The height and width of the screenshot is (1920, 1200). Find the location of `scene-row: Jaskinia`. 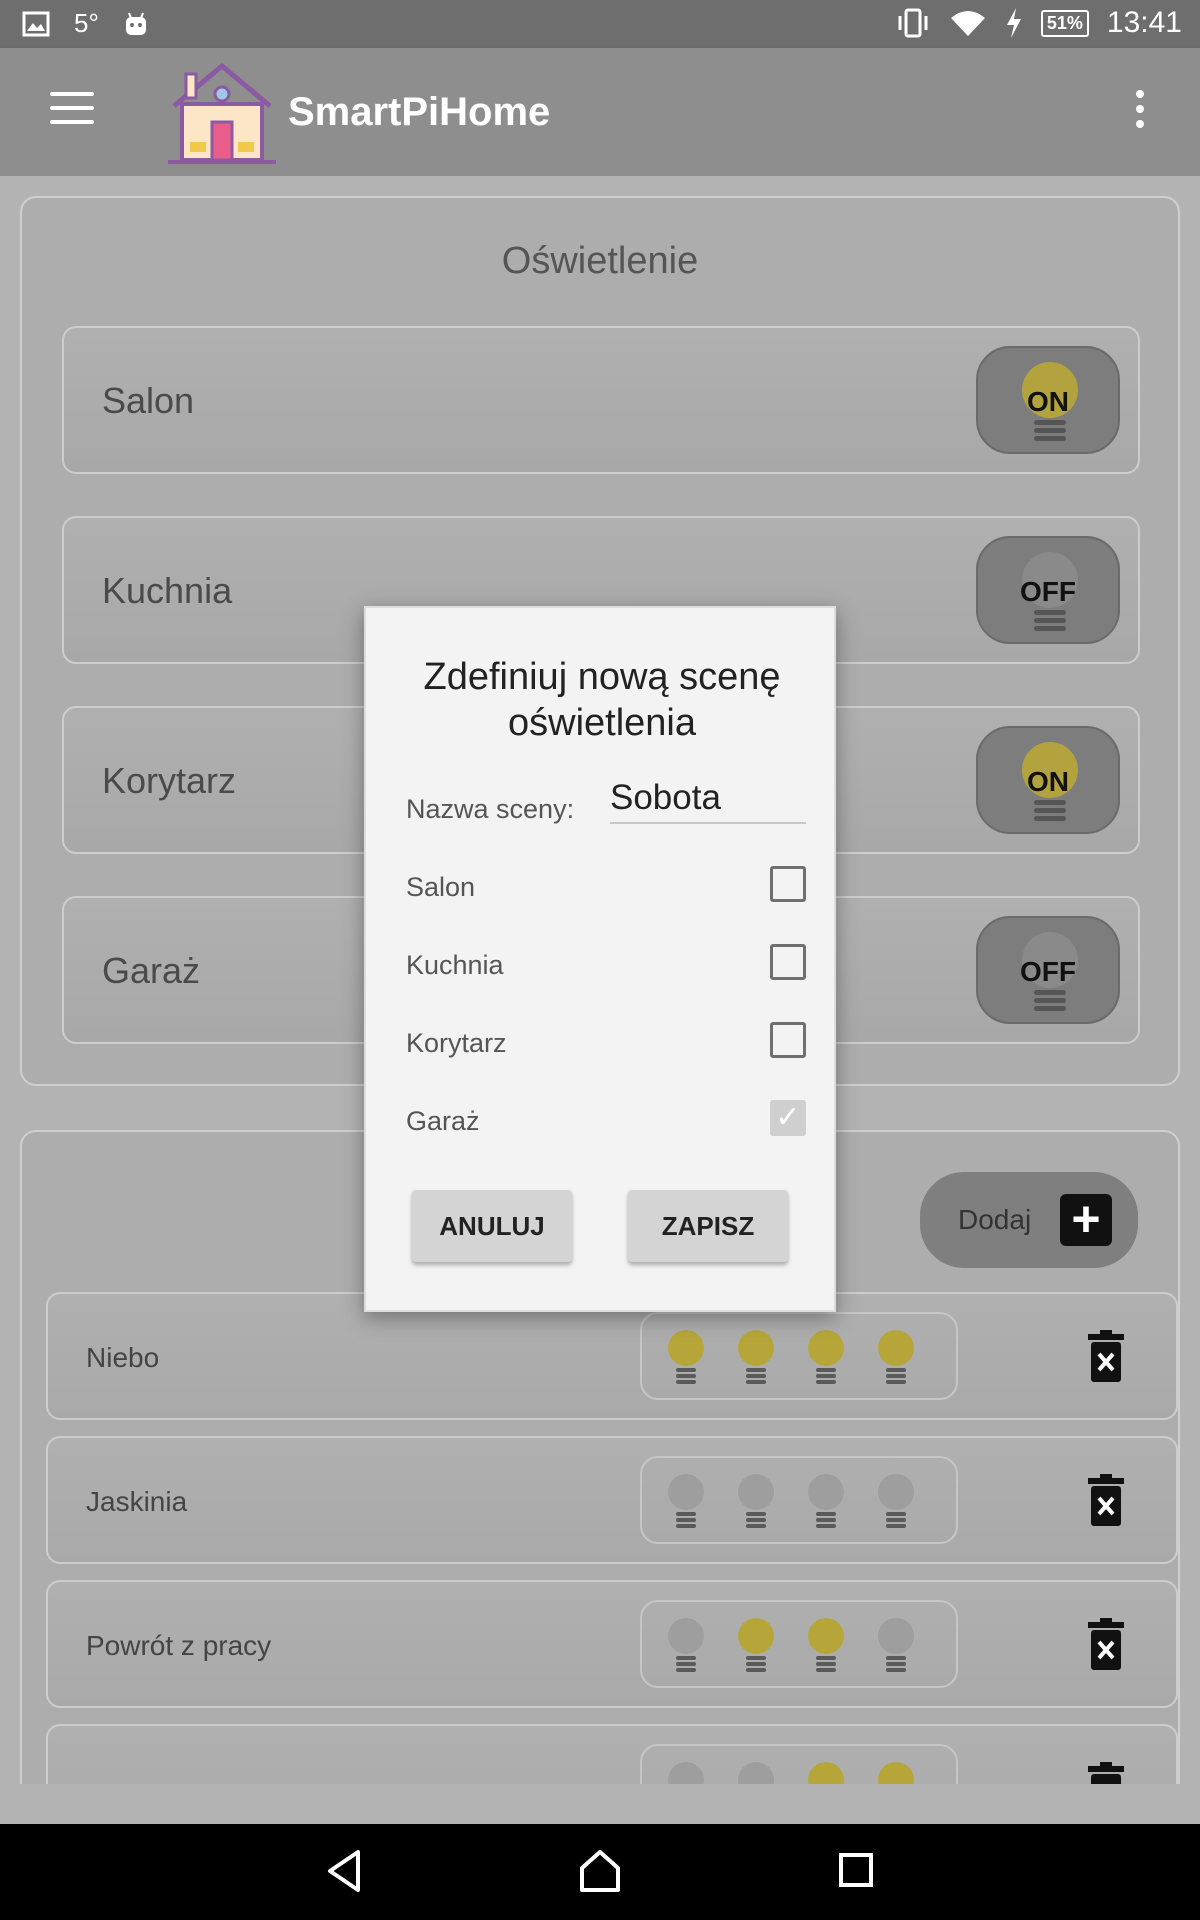

scene-row: Jaskinia is located at coordinates (612, 1500).